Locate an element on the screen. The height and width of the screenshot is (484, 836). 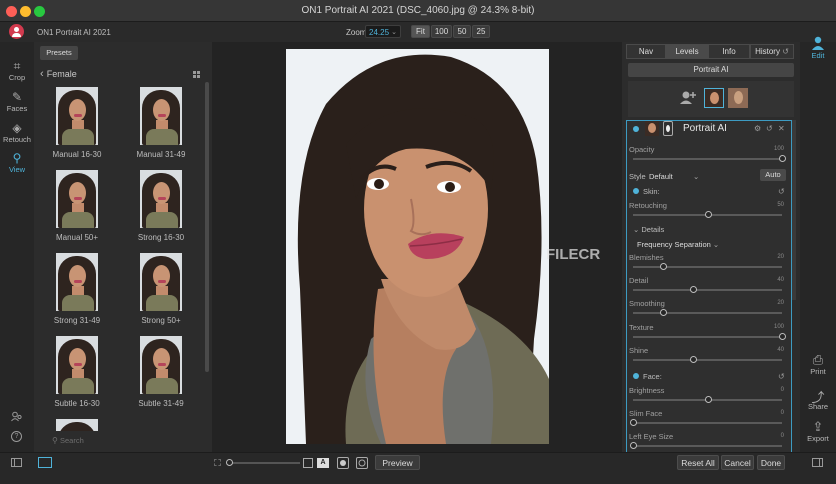
zoom-slider-knob is located at coordinates (229, 462).